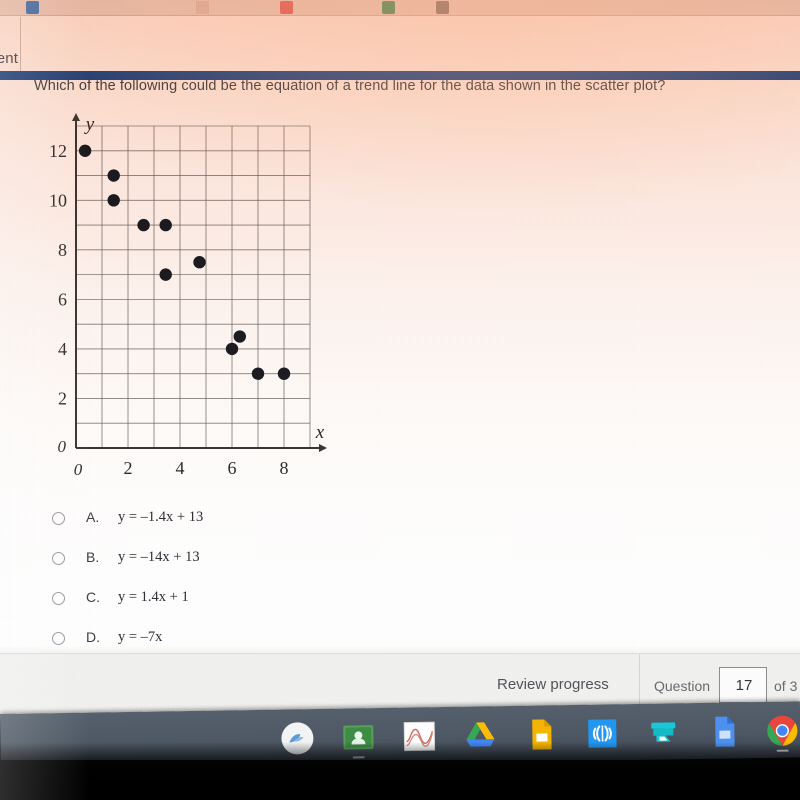 This screenshot has height=800, width=800. I want to click on question-number-input: 17, so click(743, 685).